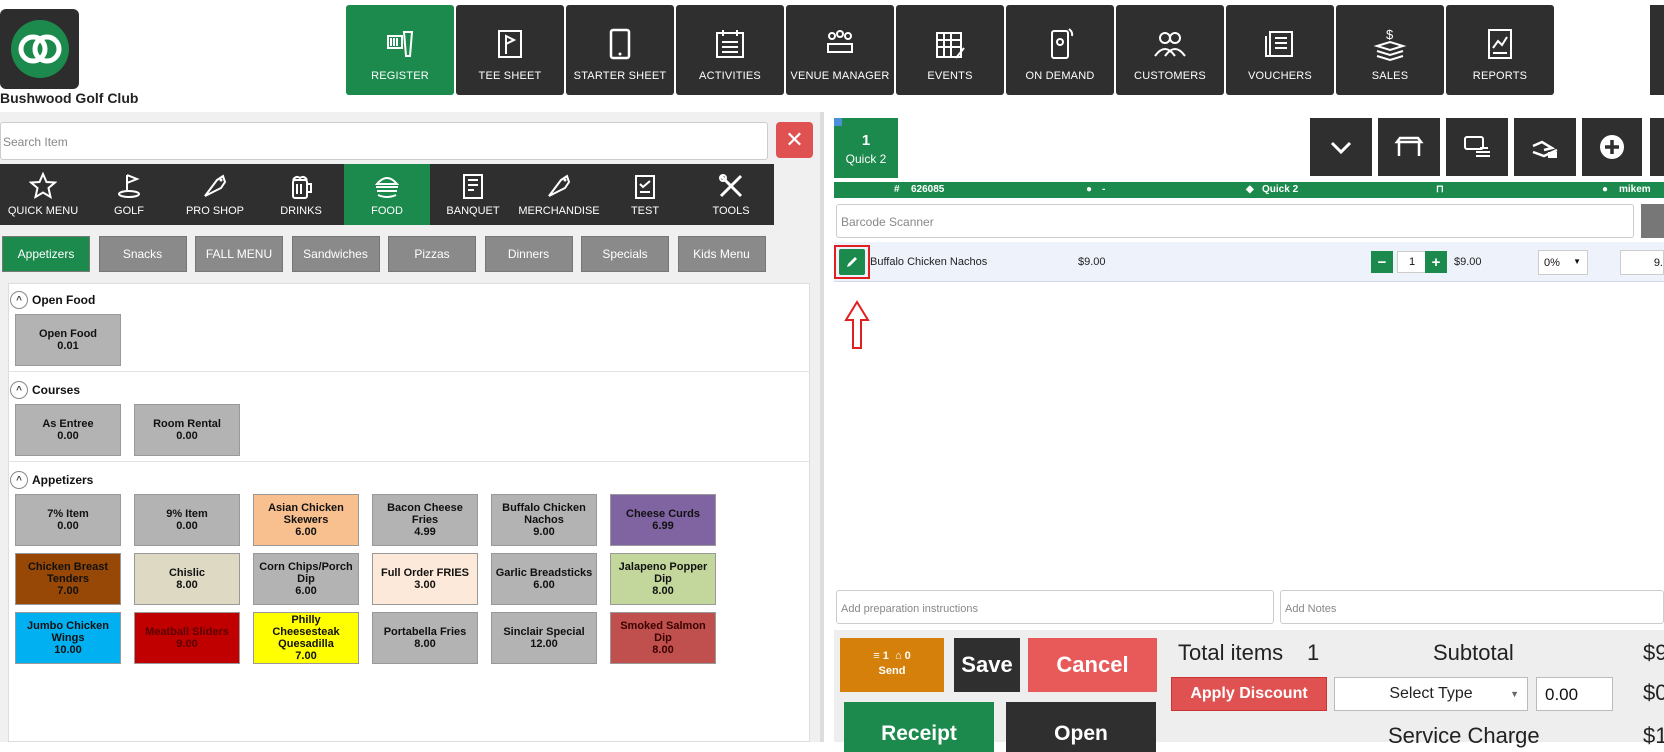  What do you see at coordinates (840, 50) in the screenshot?
I see `nav-venue-manager-button: VENUE MANAGER` at bounding box center [840, 50].